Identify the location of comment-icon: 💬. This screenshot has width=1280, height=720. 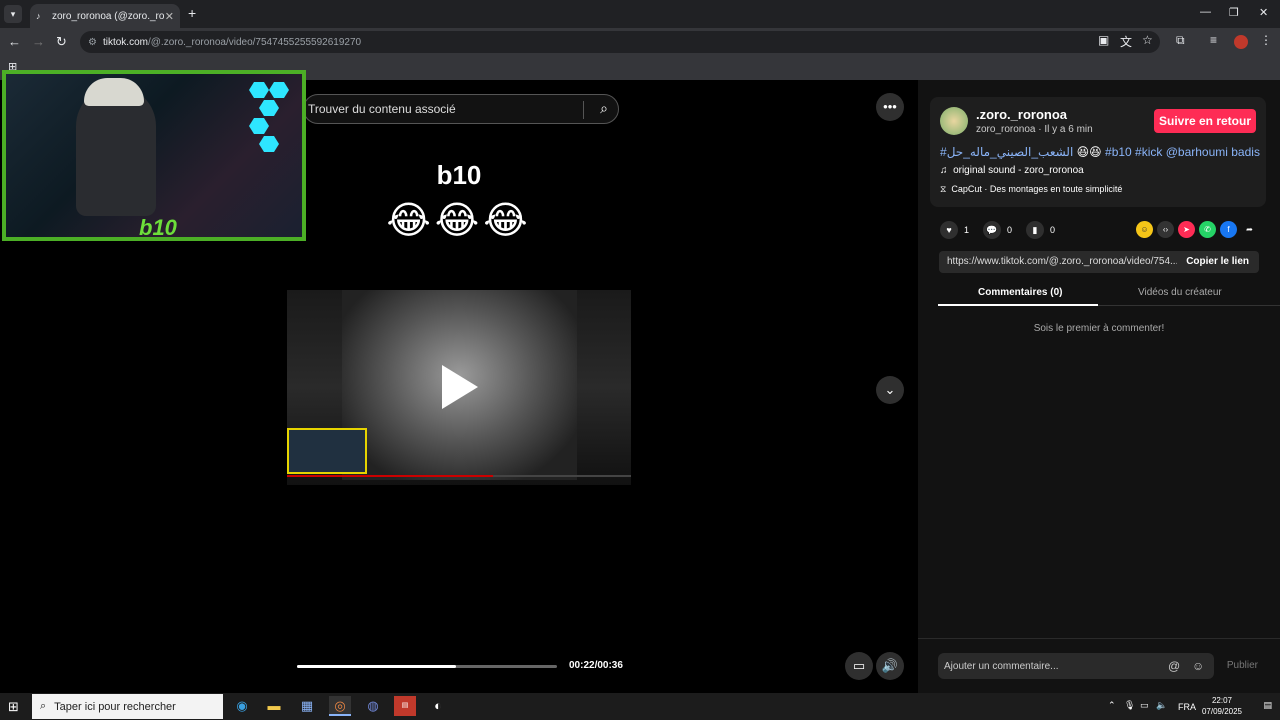
(992, 230).